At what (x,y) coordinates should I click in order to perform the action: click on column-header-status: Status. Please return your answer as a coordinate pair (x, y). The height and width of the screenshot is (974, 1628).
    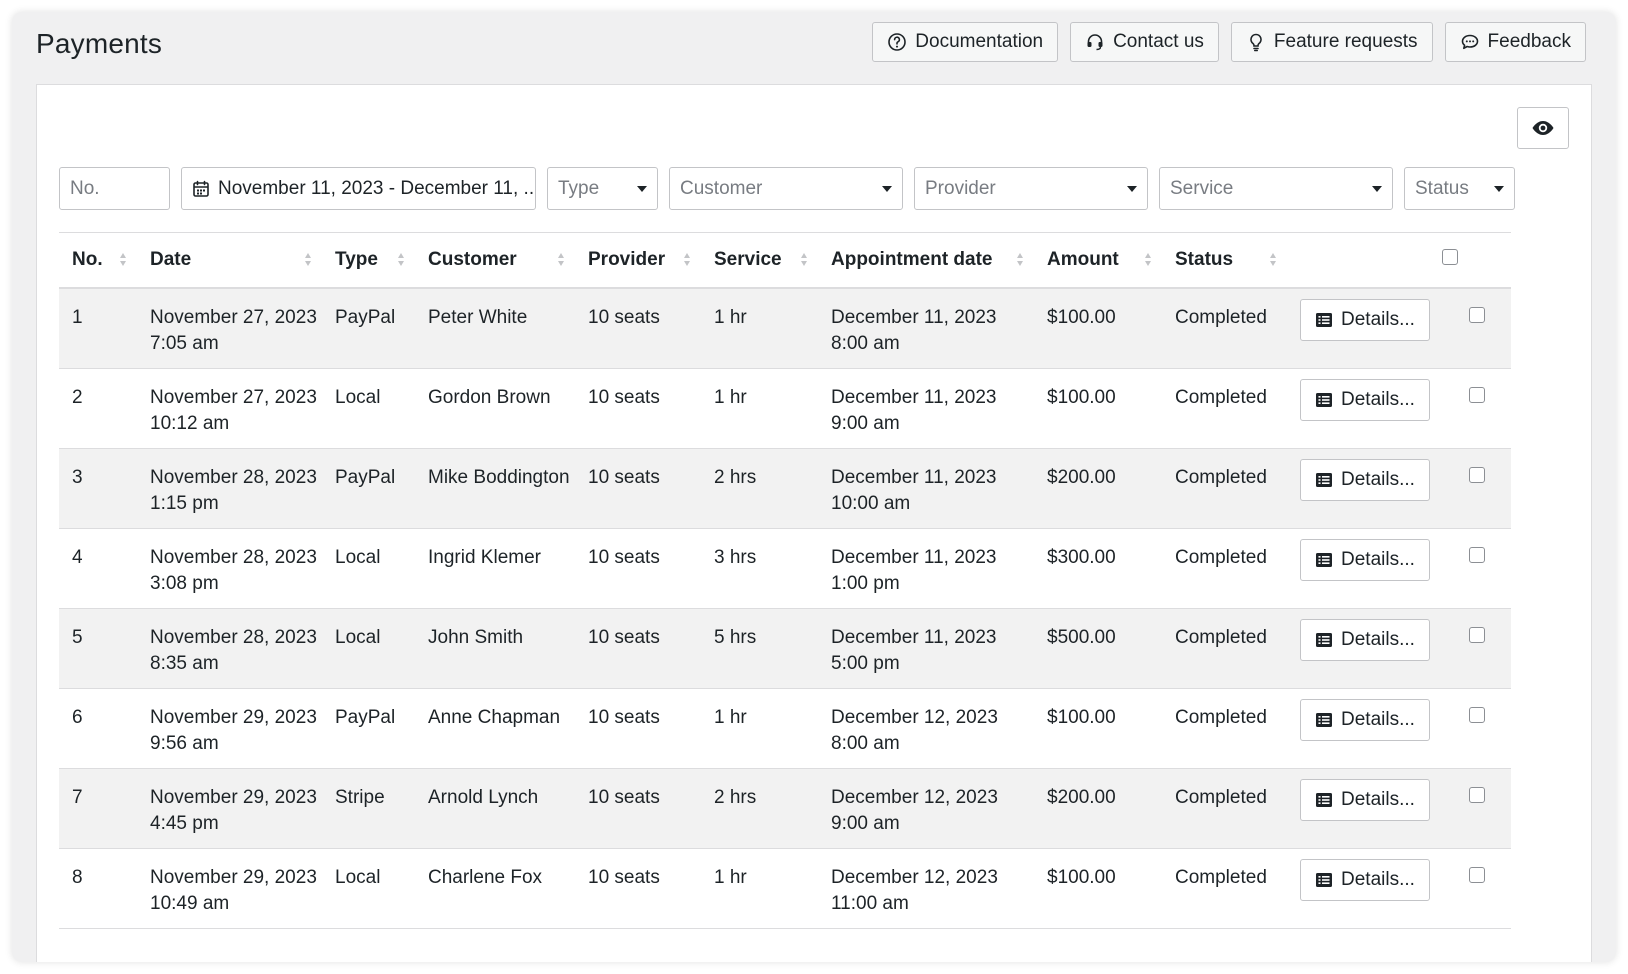
    Looking at the image, I should click on (1224, 260).